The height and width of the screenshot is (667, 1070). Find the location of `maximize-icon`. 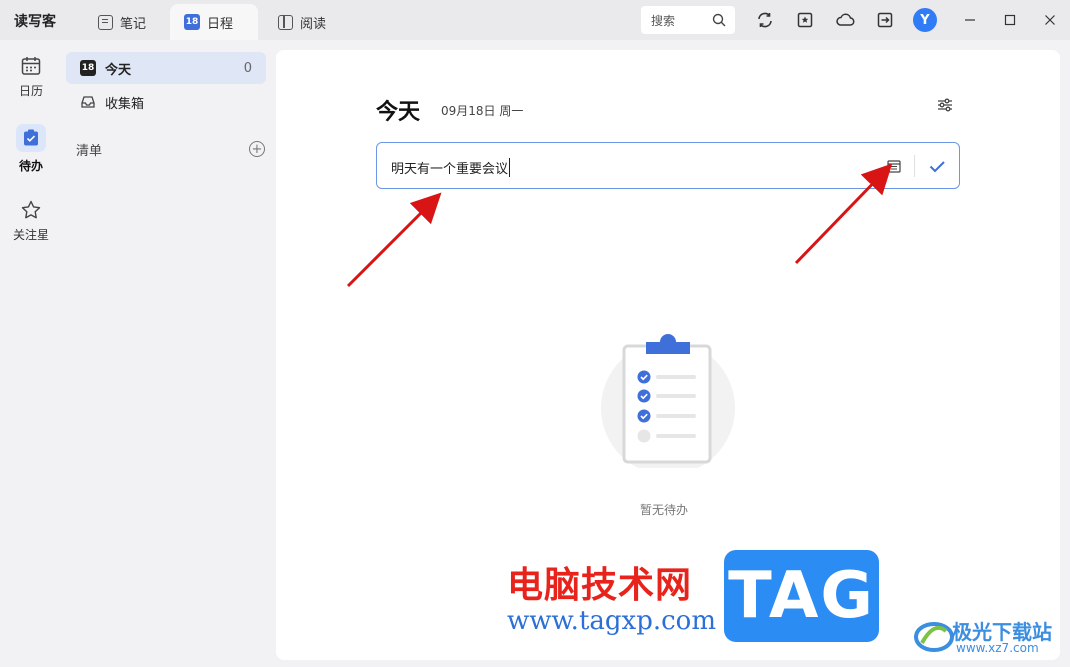

maximize-icon is located at coordinates (1010, 20).